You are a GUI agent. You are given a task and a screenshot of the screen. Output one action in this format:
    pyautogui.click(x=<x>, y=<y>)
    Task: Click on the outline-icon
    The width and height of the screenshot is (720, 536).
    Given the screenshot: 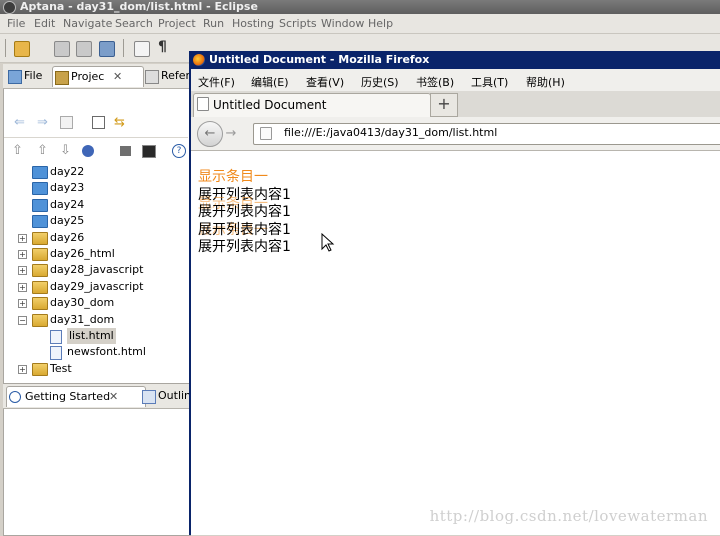 What is the action you would take?
    pyautogui.click(x=149, y=397)
    